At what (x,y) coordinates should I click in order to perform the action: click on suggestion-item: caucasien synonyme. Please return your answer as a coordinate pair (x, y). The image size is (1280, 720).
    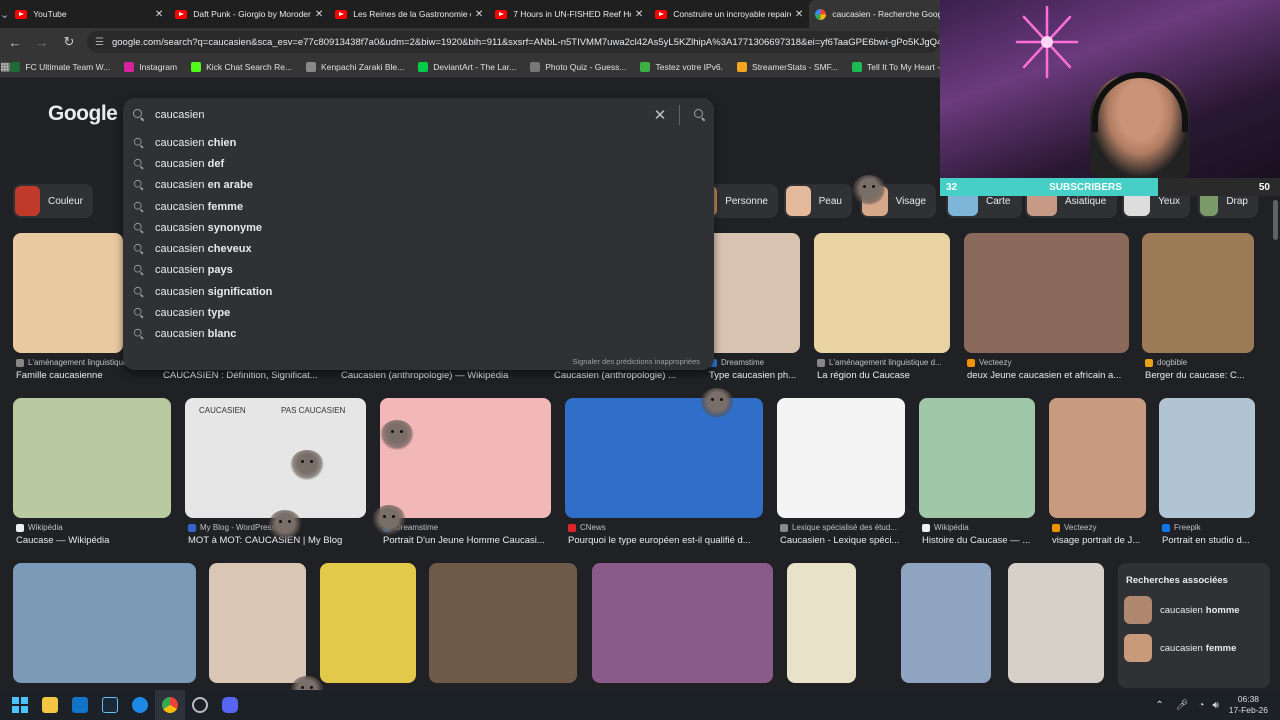
    Looking at the image, I should click on (418, 227).